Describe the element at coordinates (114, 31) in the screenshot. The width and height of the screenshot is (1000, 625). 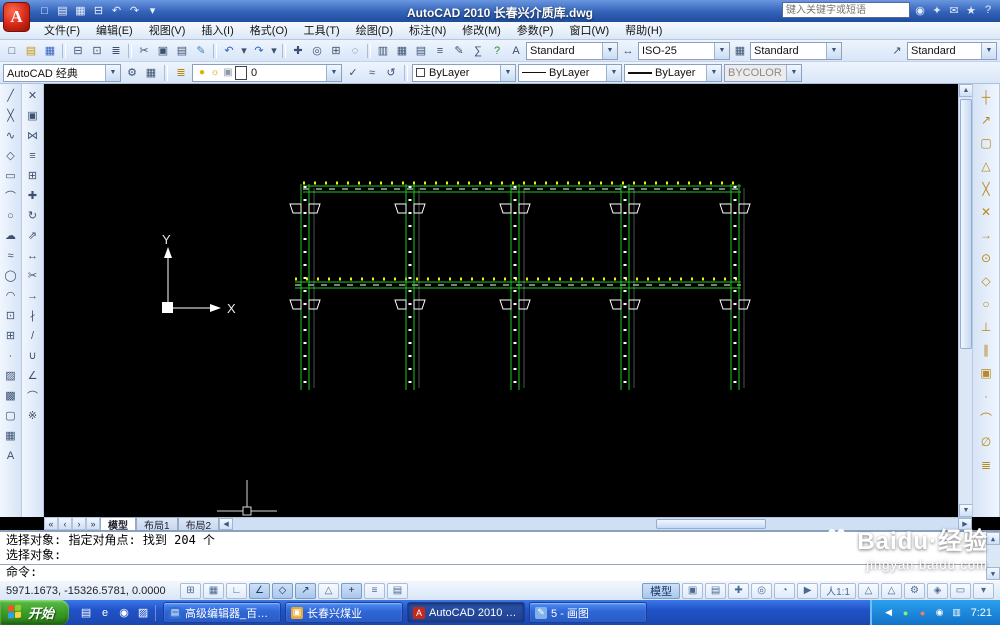
I see `menu-edit: 编辑(E)` at that location.